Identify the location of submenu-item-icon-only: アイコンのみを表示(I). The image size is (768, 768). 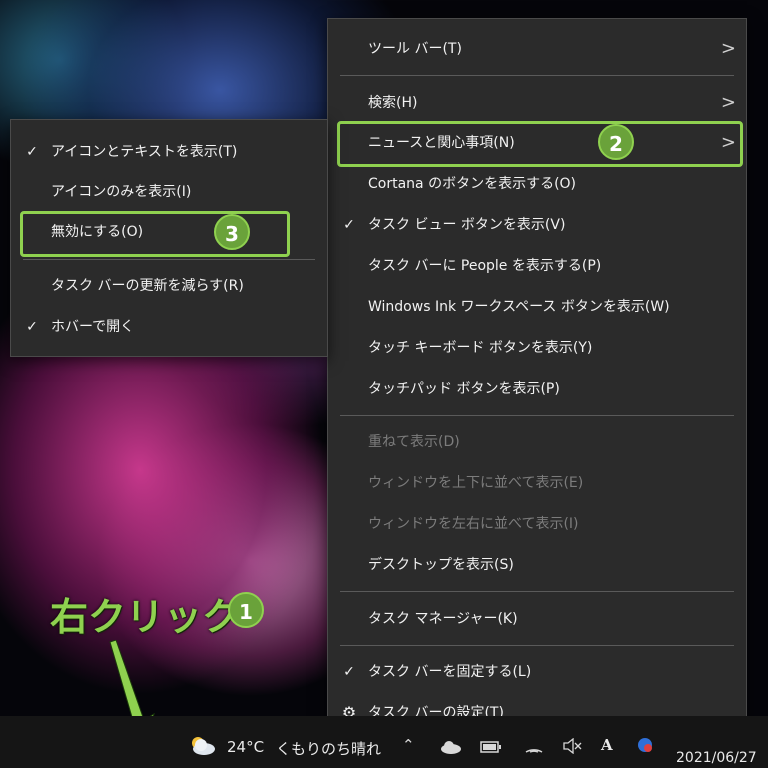
(169, 192).